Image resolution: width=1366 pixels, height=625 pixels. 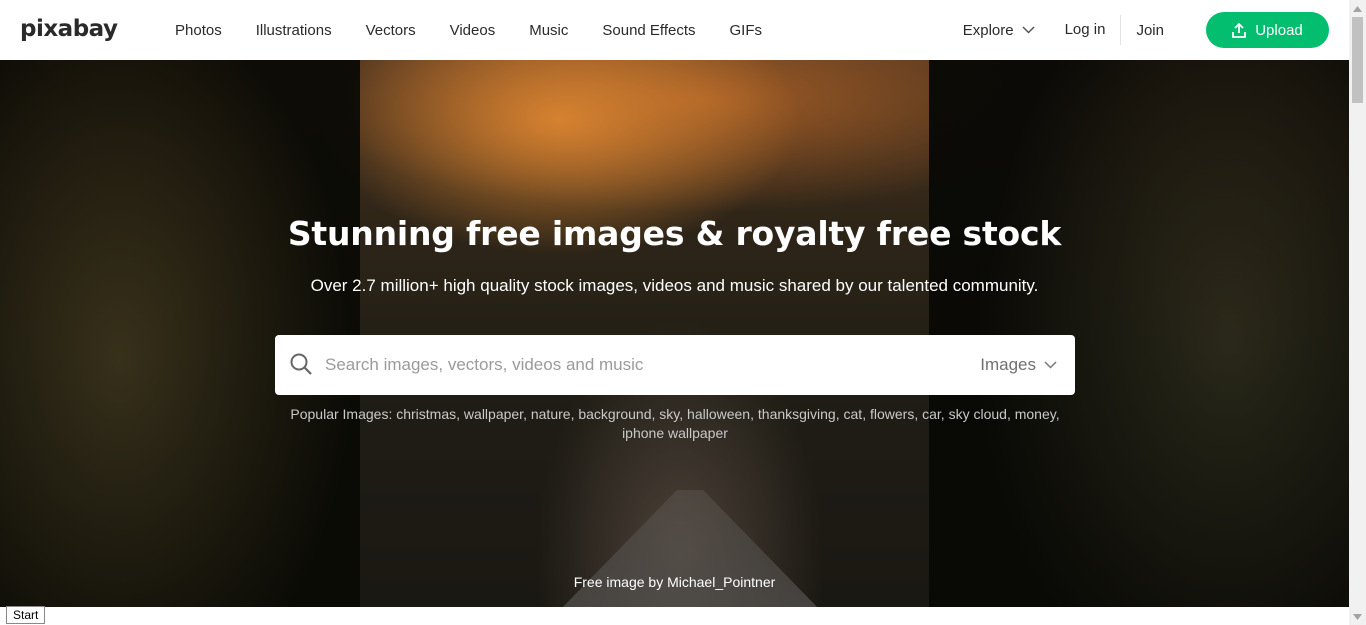 I want to click on nav-videos: Videos, so click(x=473, y=30).